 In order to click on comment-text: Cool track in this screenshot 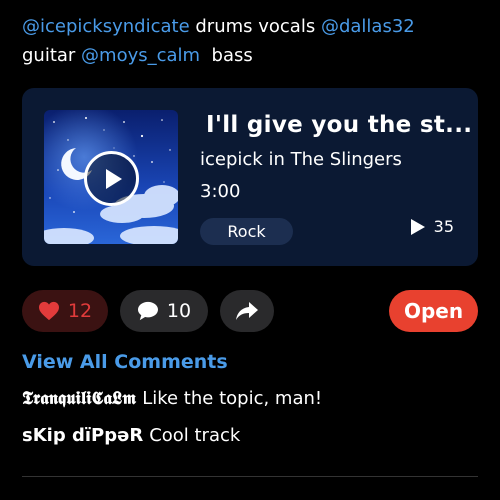, I will do `click(195, 435)`.